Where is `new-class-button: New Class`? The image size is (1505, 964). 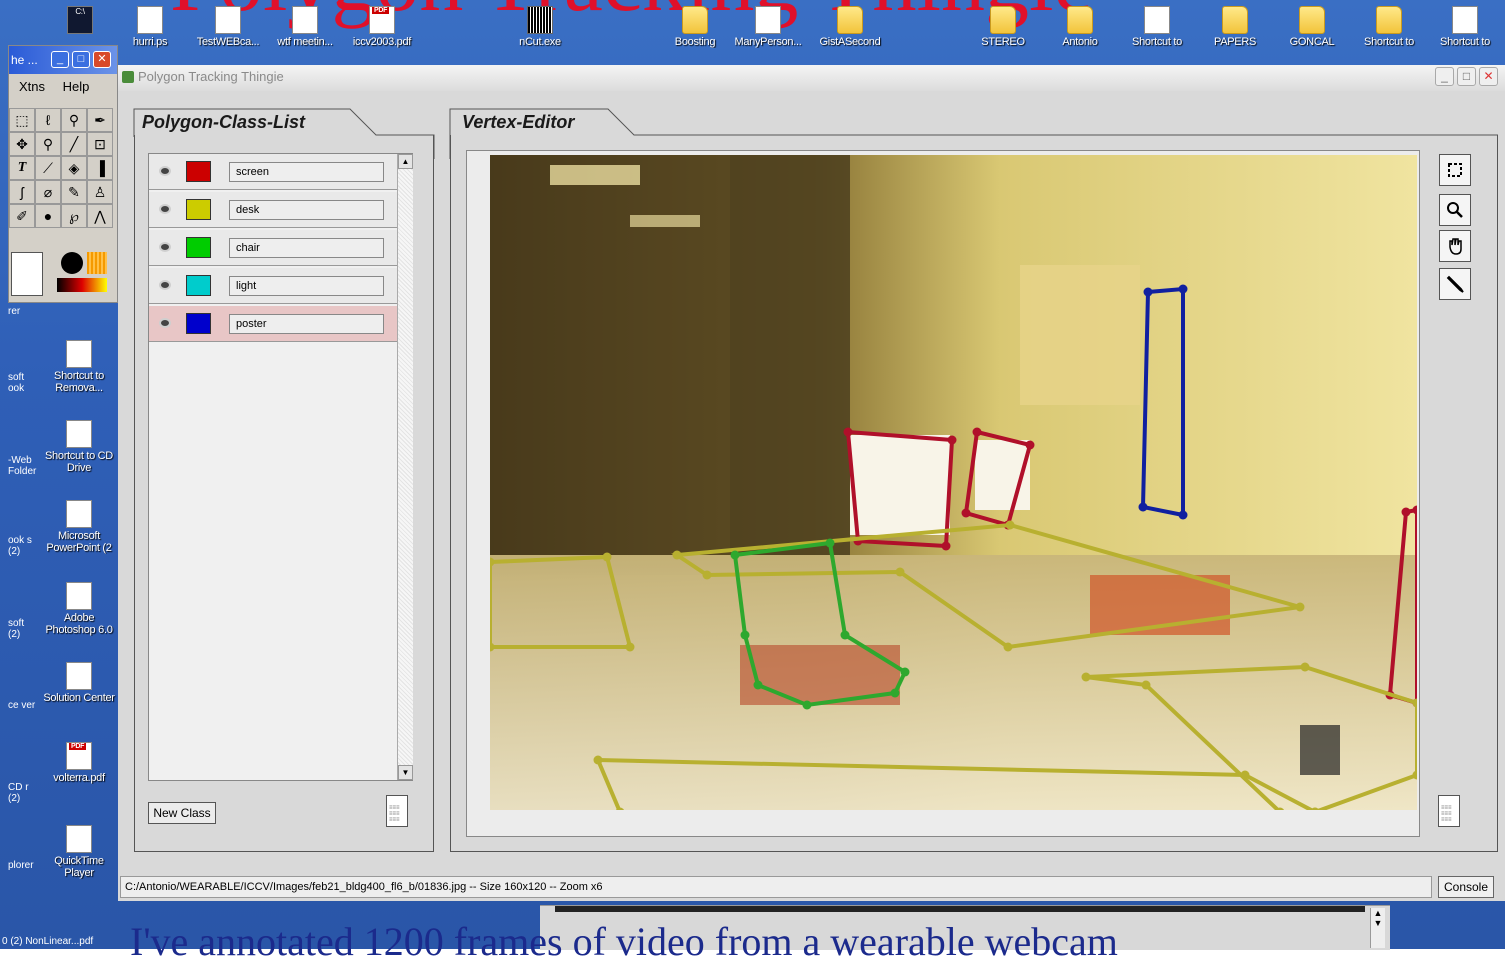 new-class-button: New Class is located at coordinates (182, 813).